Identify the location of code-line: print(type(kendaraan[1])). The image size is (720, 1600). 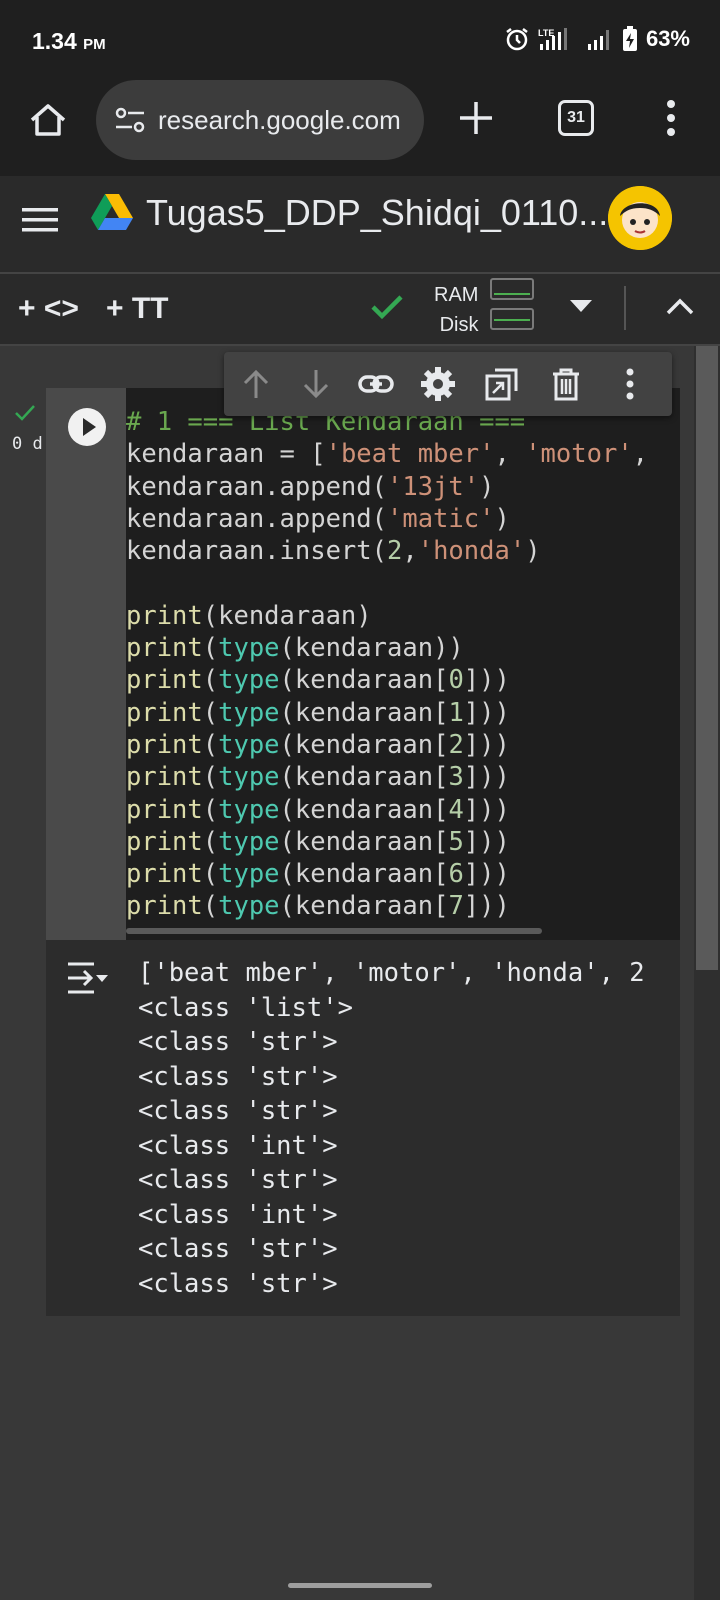
(403, 713).